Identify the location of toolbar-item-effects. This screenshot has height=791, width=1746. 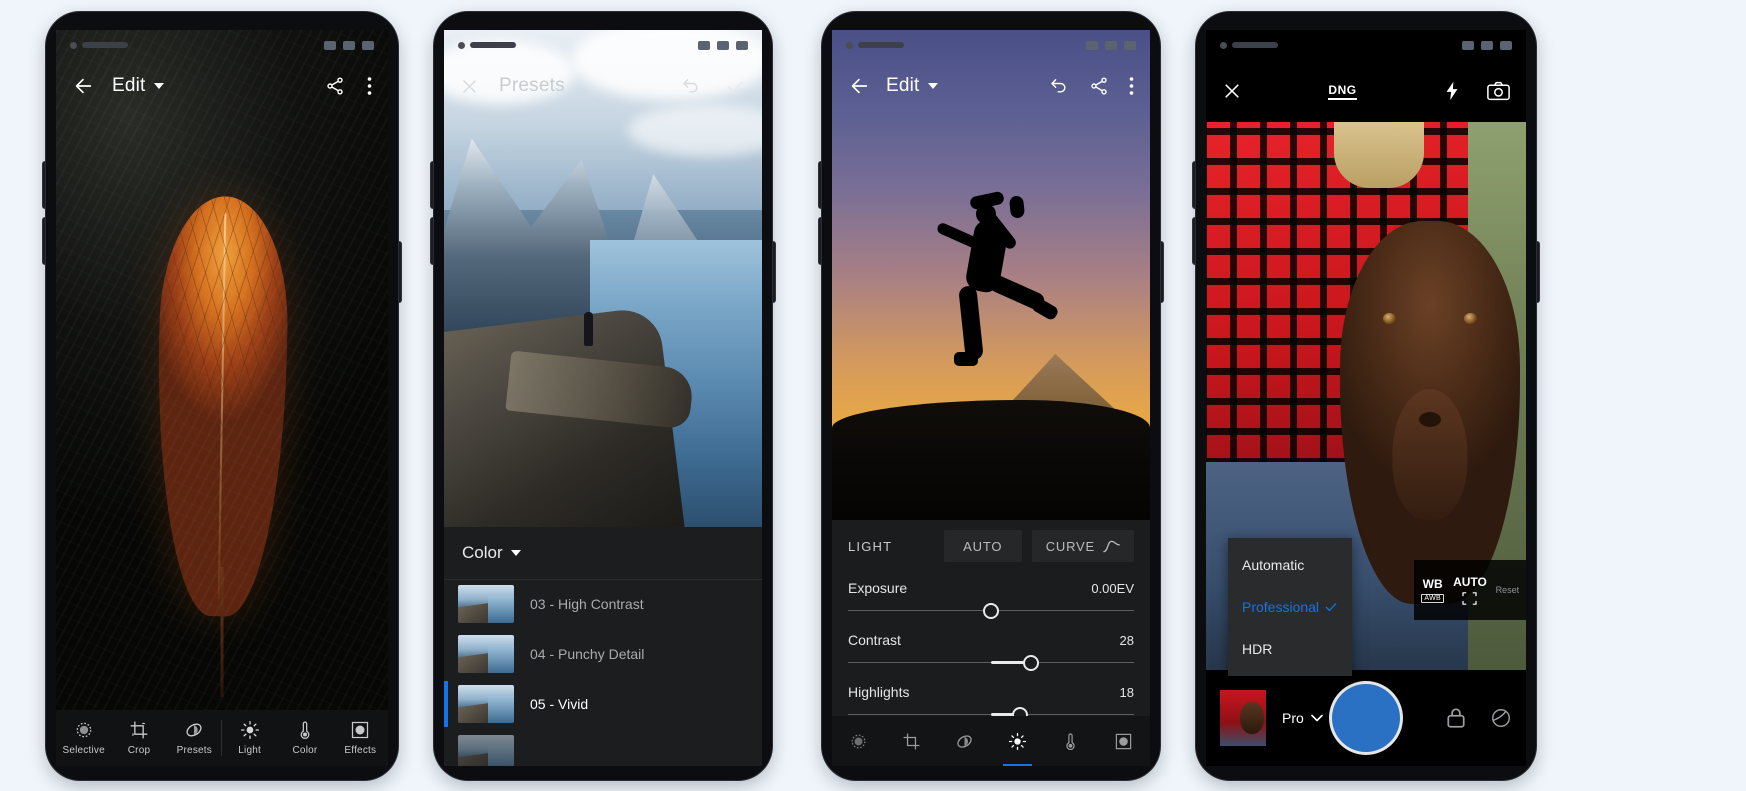
(1123, 741).